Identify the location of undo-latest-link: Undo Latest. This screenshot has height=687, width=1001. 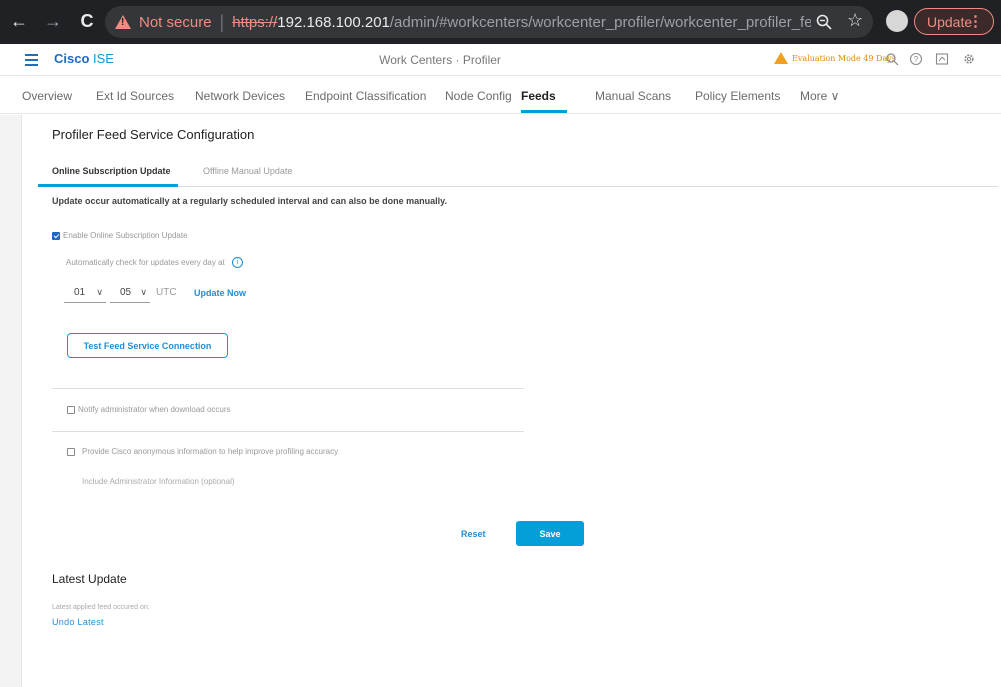
(78, 622).